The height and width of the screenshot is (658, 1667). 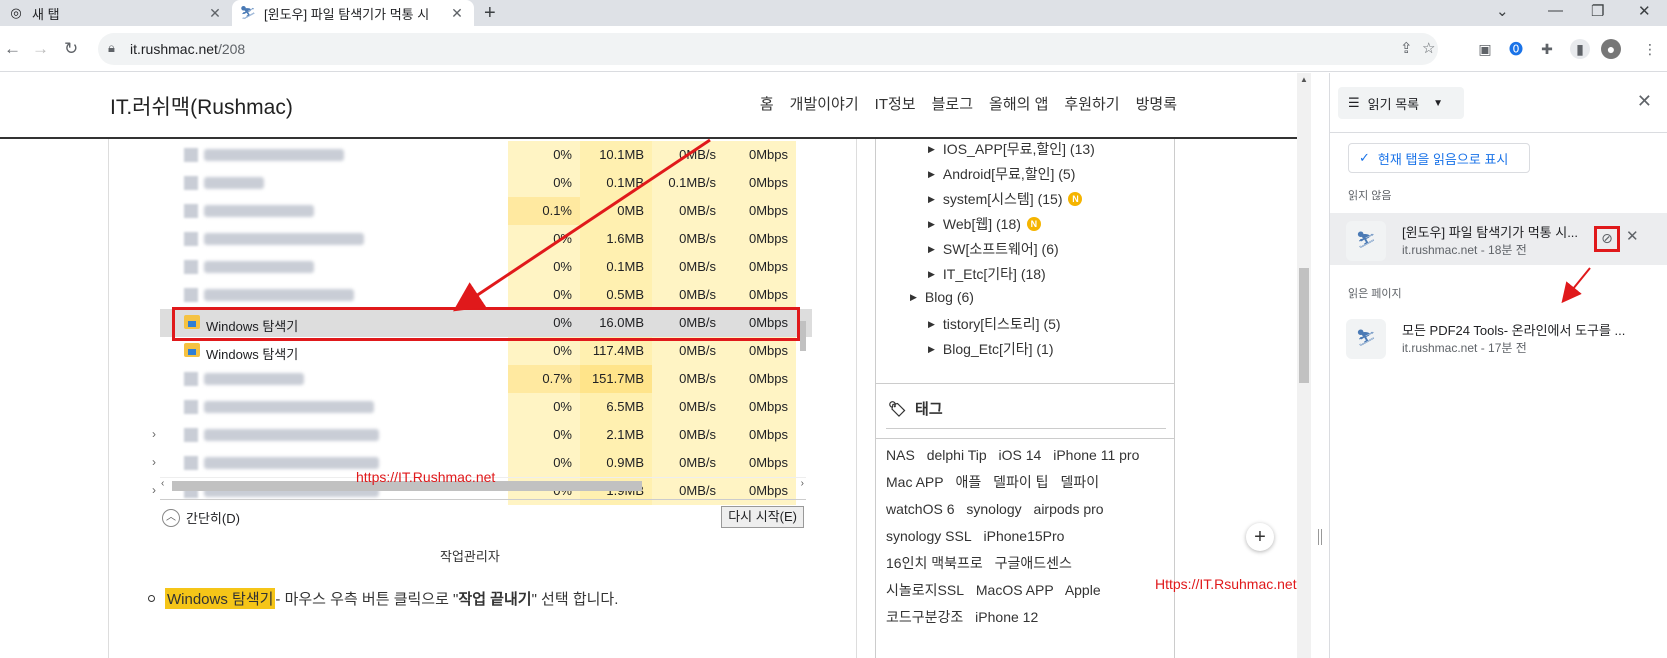 What do you see at coordinates (486, 351) in the screenshot?
I see `table-row-explorer: Windows 탐색기 0% 117.4MB 0MB/s 0Mbps` at bounding box center [486, 351].